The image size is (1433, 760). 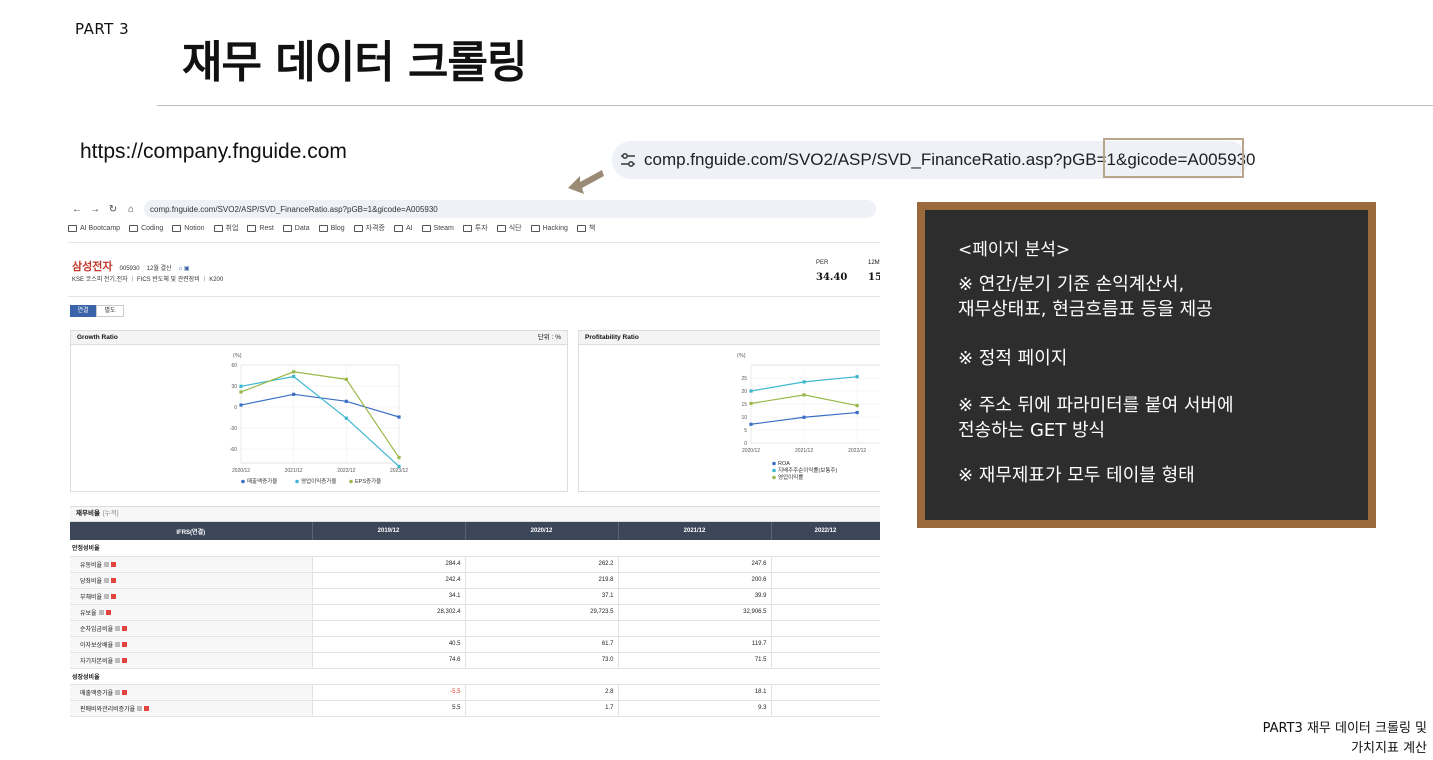 I want to click on table-cell: 29,723.5, so click(x=542, y=612).